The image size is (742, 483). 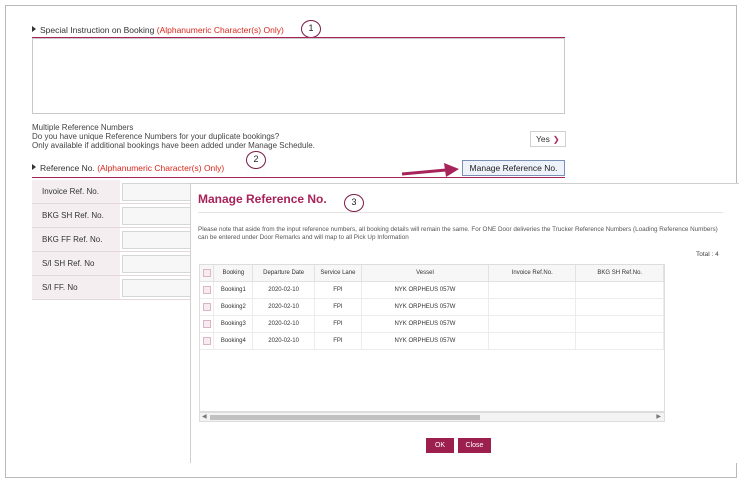 I want to click on invoice-ref-input, so click(x=157, y=192).